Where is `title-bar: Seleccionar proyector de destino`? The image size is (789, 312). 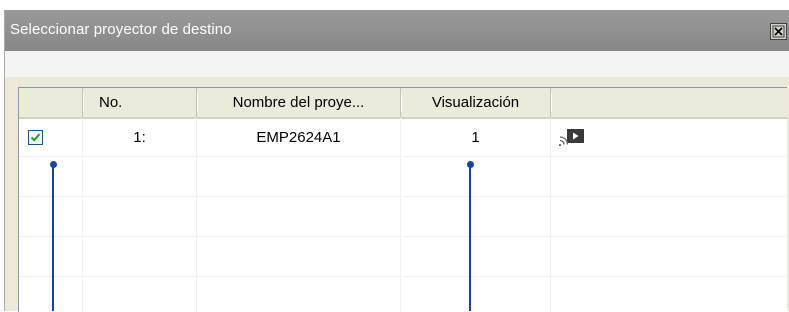
title-bar: Seleccionar proyector de destino is located at coordinates (397, 30).